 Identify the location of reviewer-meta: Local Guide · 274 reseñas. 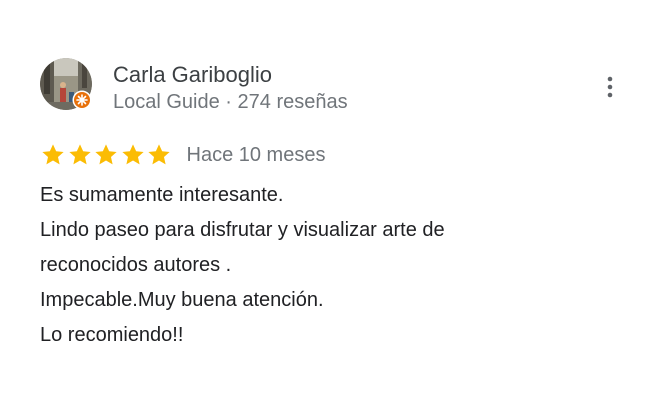
(230, 102).